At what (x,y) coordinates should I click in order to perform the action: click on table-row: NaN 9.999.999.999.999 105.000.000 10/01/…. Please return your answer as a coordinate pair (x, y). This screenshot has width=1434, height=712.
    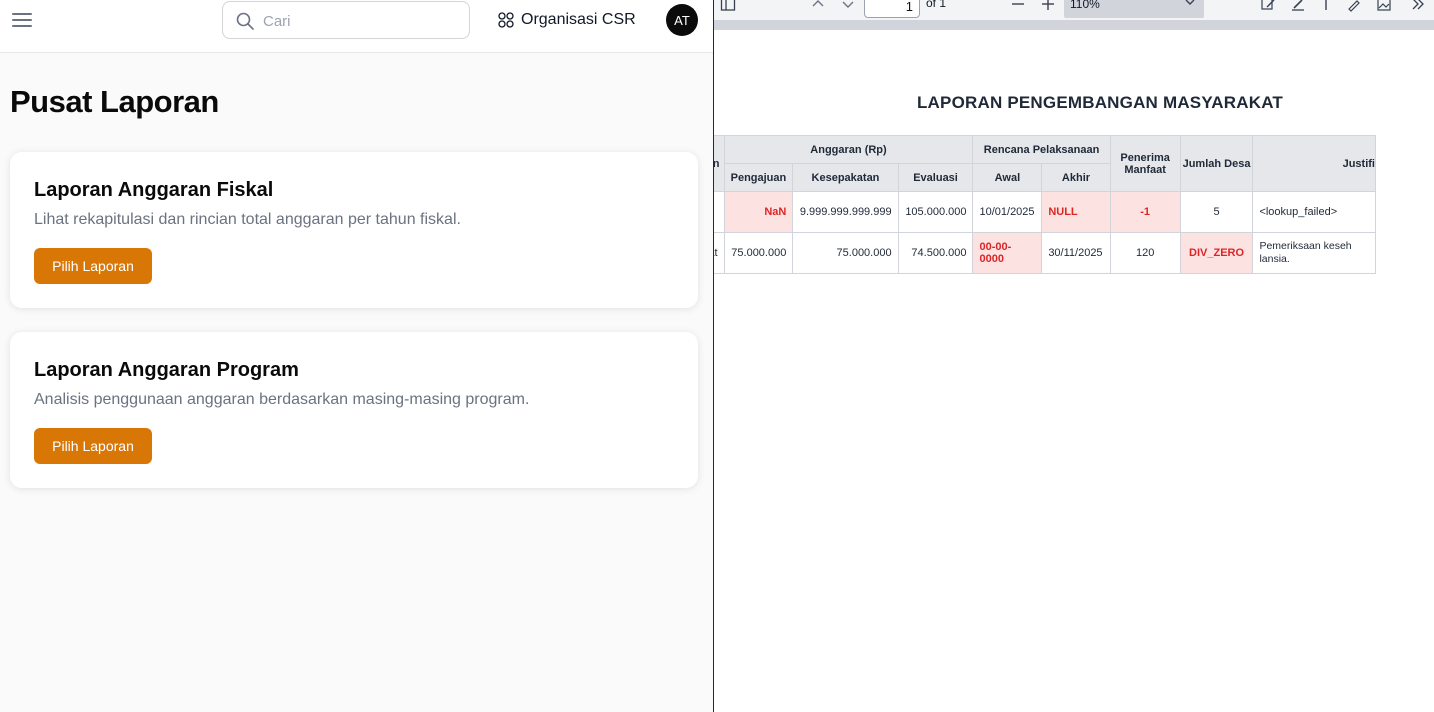
    Looking at the image, I should click on (1045, 212).